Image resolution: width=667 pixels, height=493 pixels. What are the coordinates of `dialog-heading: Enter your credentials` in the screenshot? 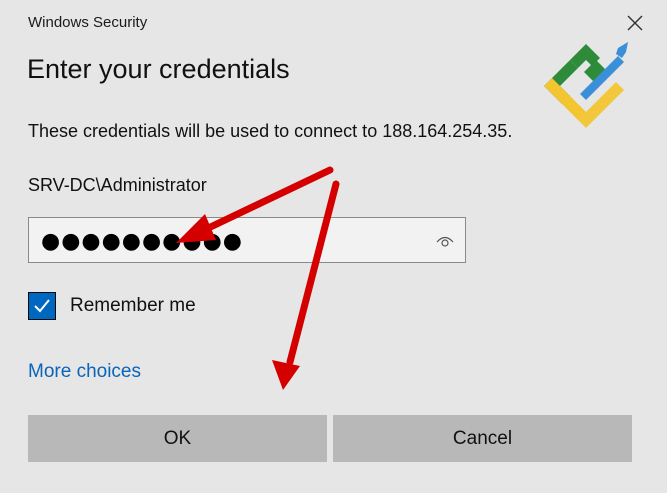 It's located at (158, 69).